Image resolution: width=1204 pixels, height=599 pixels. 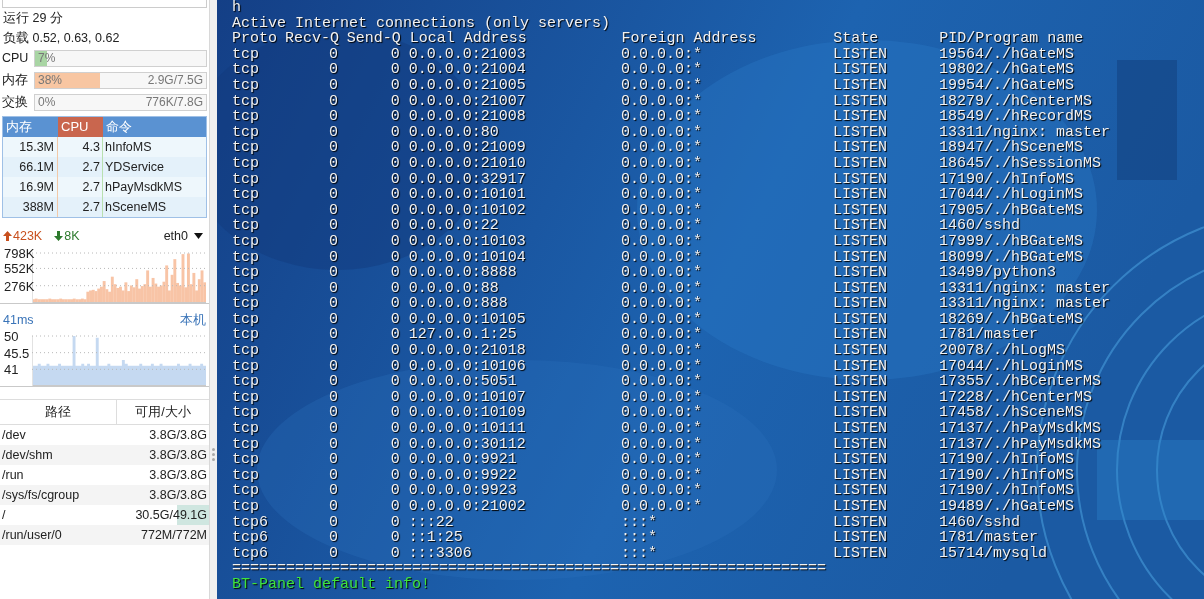 What do you see at coordinates (1020, 163) in the screenshot?
I see `terminal-cell-text: 18645/./hSessionMS` at bounding box center [1020, 163].